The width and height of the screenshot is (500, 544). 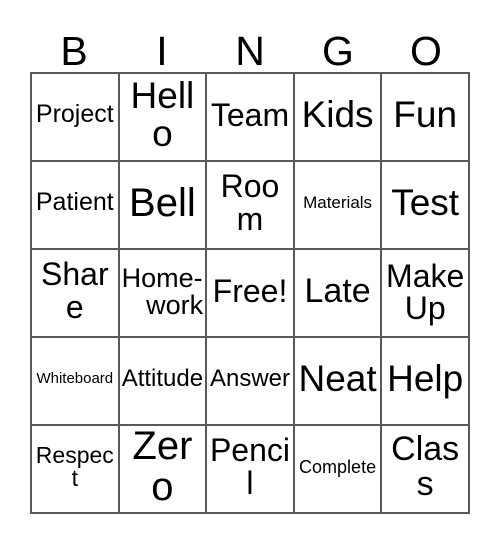 I want to click on bingo-header-letter-b: B, so click(x=74, y=45).